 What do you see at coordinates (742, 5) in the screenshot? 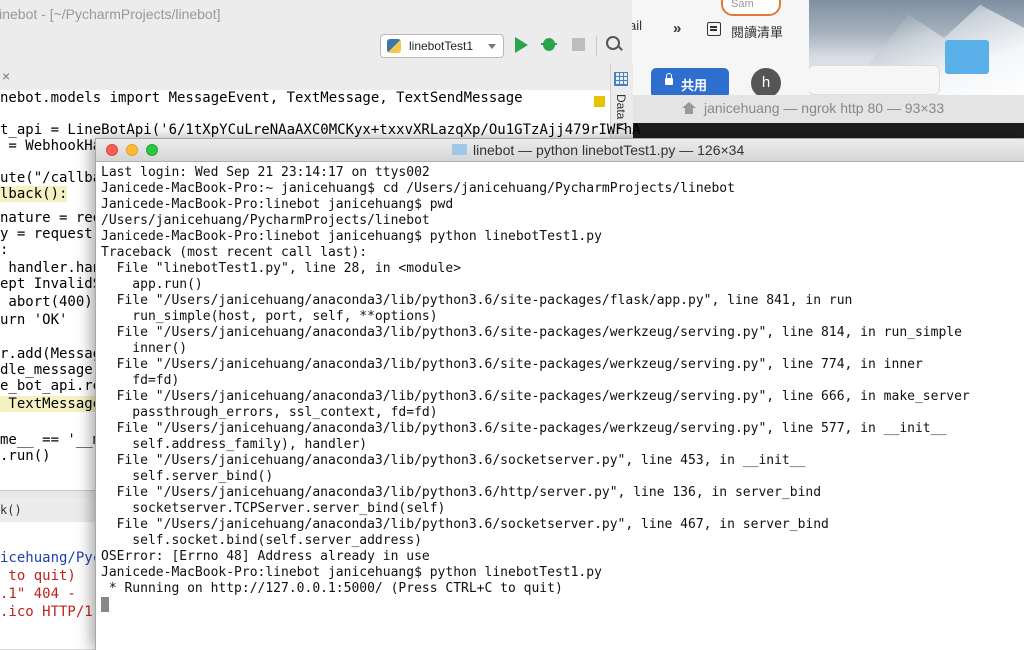
I see `top-pill-label: Sam` at bounding box center [742, 5].